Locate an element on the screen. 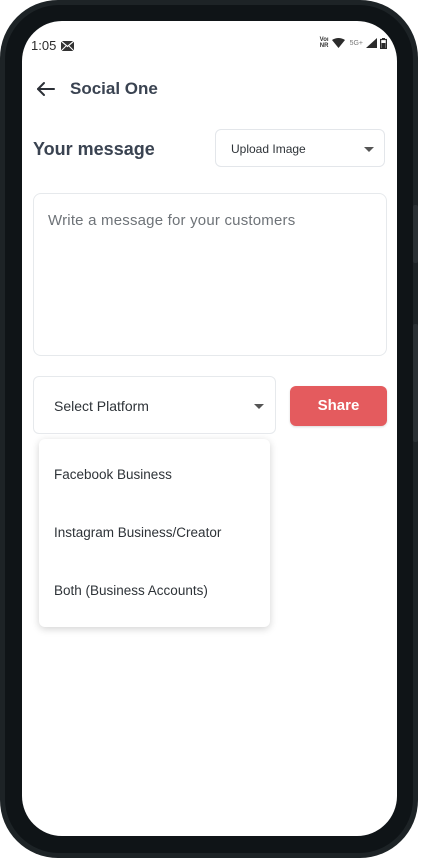 The width and height of the screenshot is (421, 858). signal-icon is located at coordinates (371, 43).